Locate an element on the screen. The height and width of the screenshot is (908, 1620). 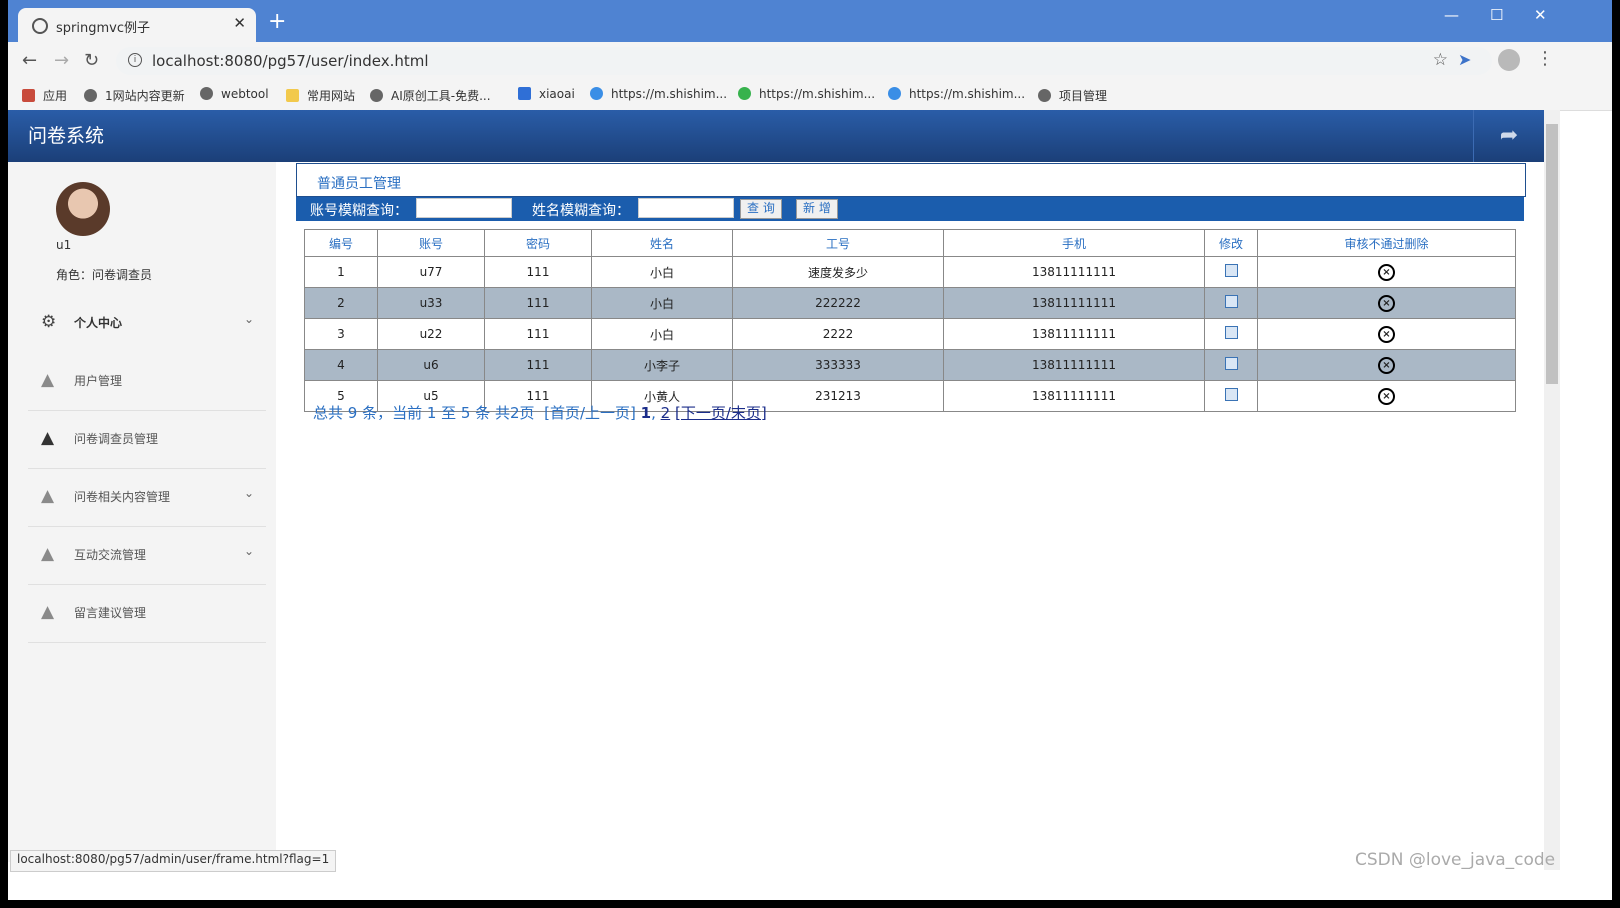
account-search-label: 账号模糊查询： is located at coordinates (359, 211).